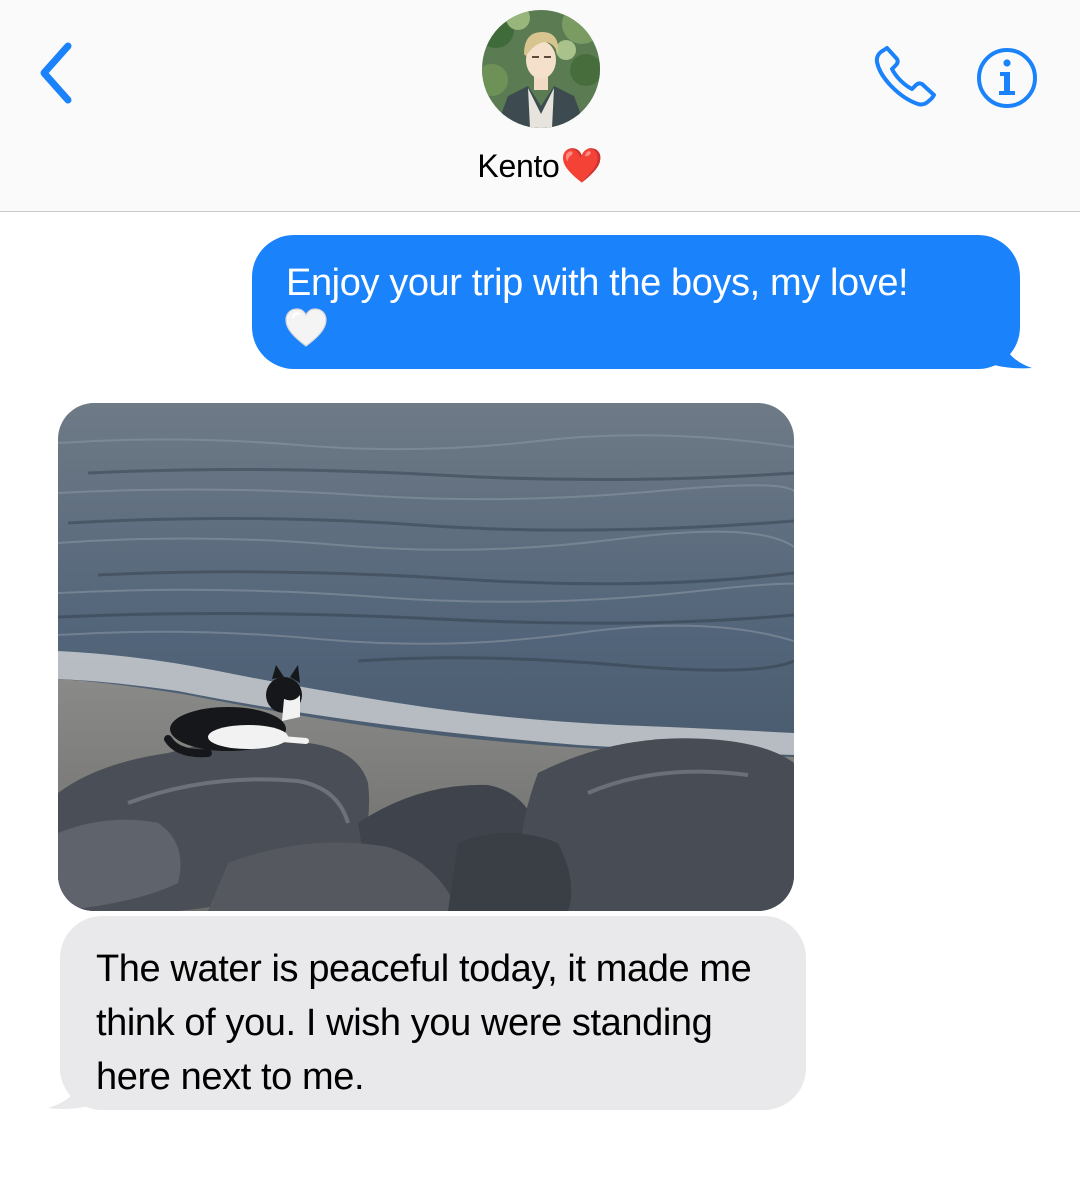 This screenshot has width=1080, height=1198. I want to click on sent-message: Enjoy your trip with the boys, my love!, so click(643, 303).